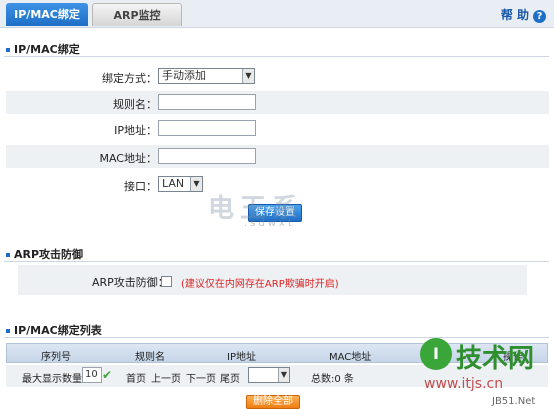  What do you see at coordinates (128, 158) in the screenshot?
I see `mac-label: MAC地址：` at bounding box center [128, 158].